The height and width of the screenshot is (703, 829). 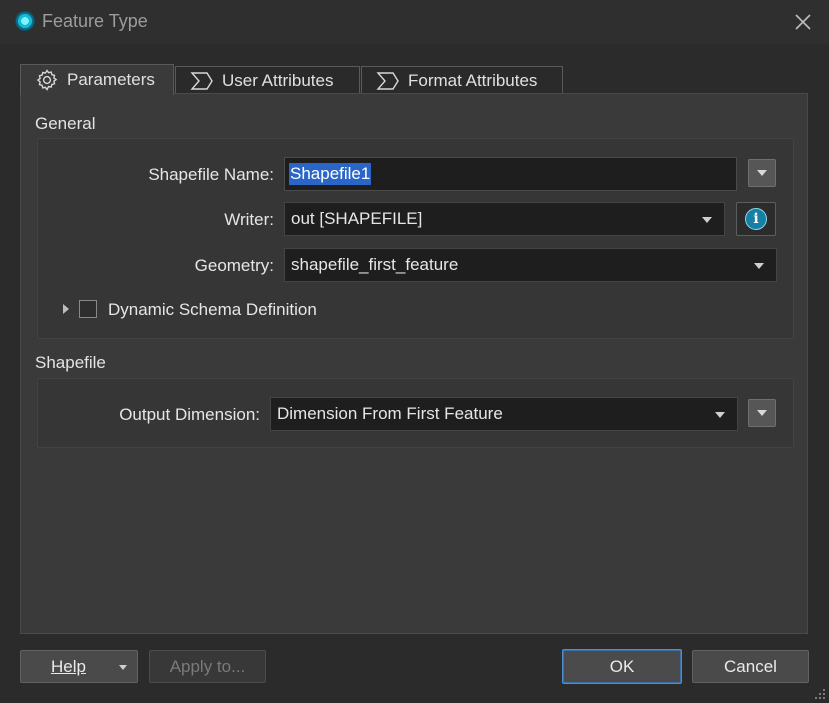 I want to click on help-button: Help, so click(x=79, y=666).